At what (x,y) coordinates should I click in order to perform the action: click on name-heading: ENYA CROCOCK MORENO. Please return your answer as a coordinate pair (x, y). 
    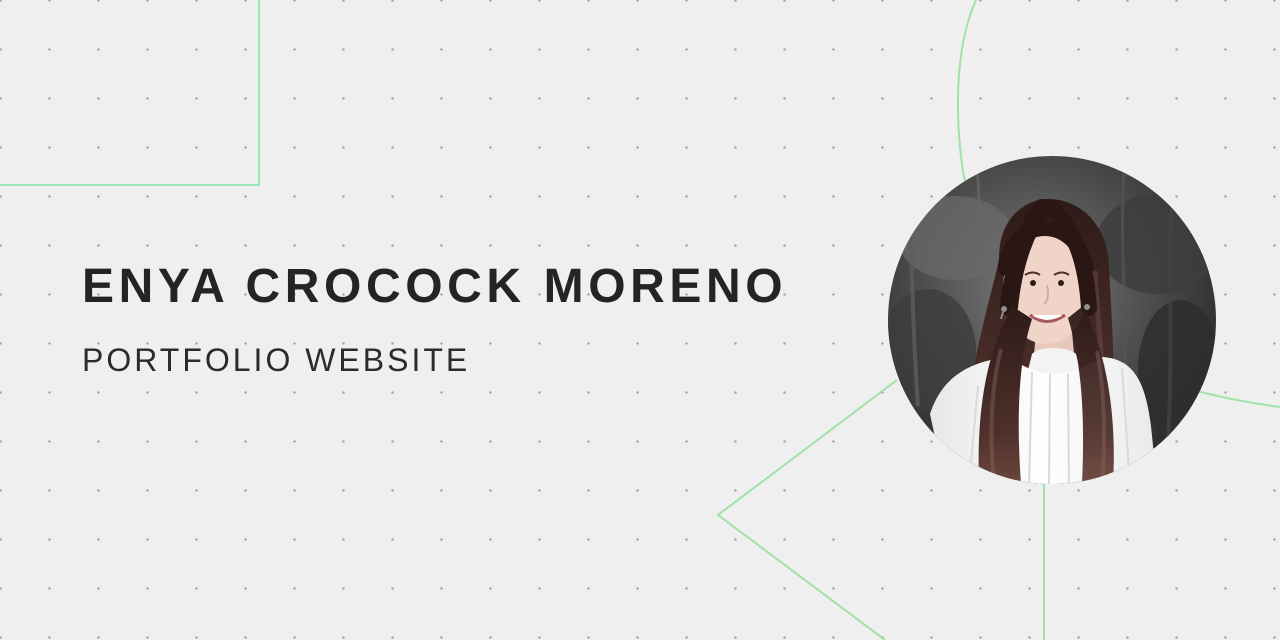
    Looking at the image, I should click on (435, 286).